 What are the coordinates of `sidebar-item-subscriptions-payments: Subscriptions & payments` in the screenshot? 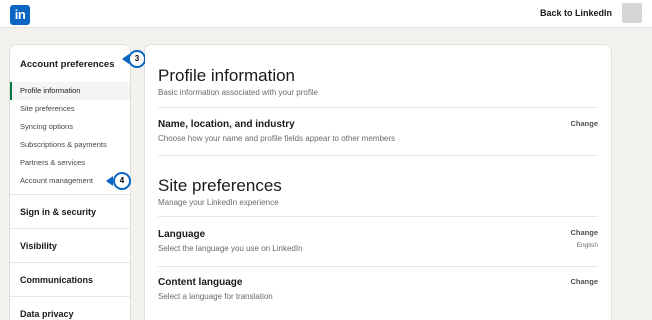 It's located at (70, 145).